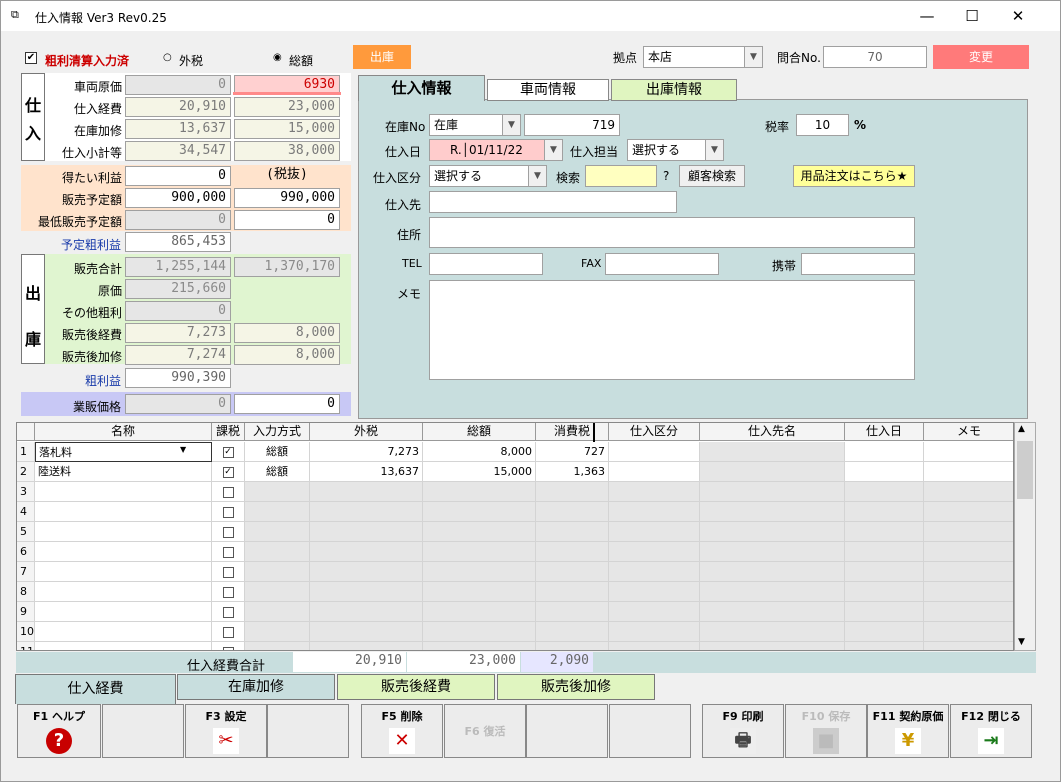 The width and height of the screenshot is (1061, 782). Describe the element at coordinates (553, 202) in the screenshot. I see `supplier-input` at that location.